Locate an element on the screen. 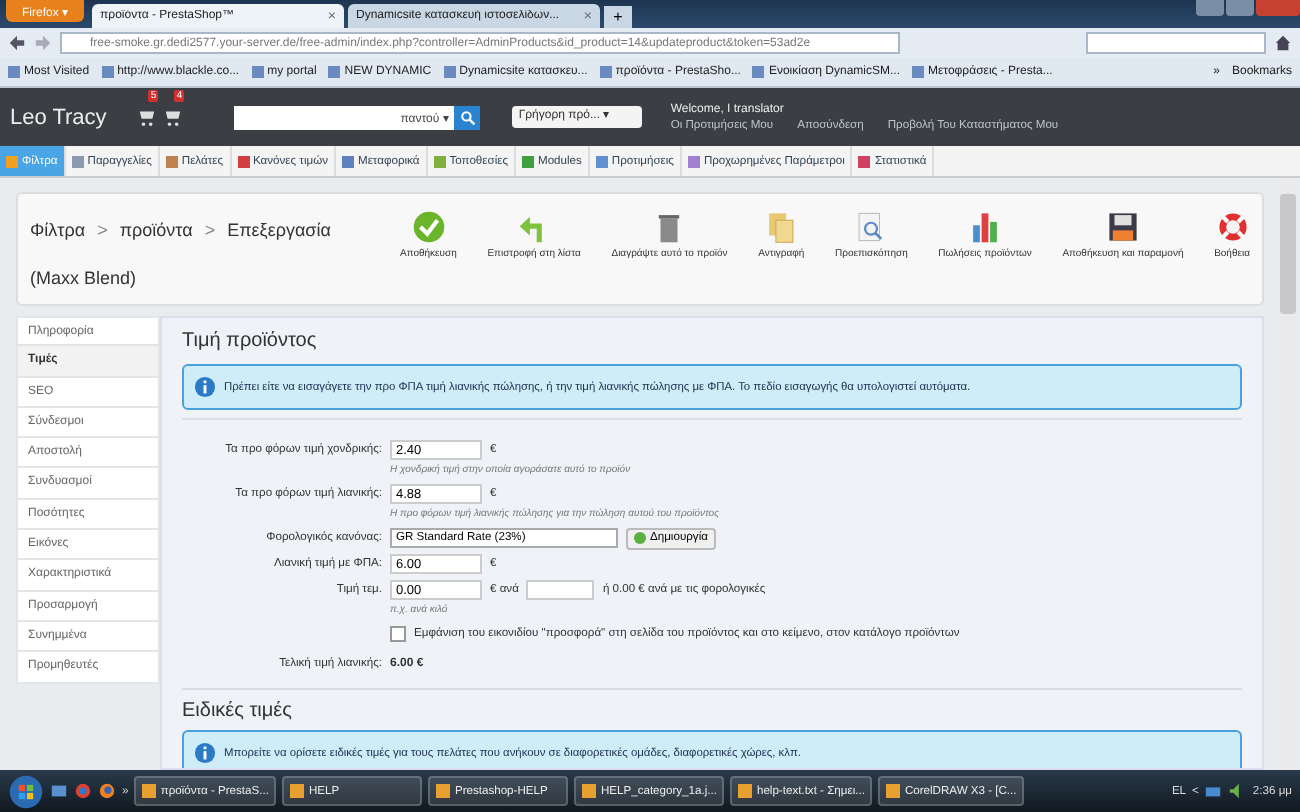 This screenshot has width=1300, height=812. firefox-icon is located at coordinates (107, 791).